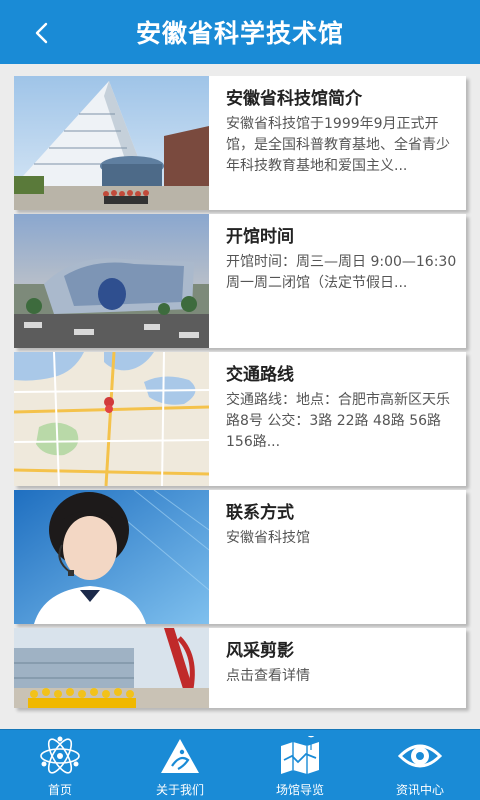  I want to click on top-app-bar: 安徽省科学技术馆, so click(240, 32).